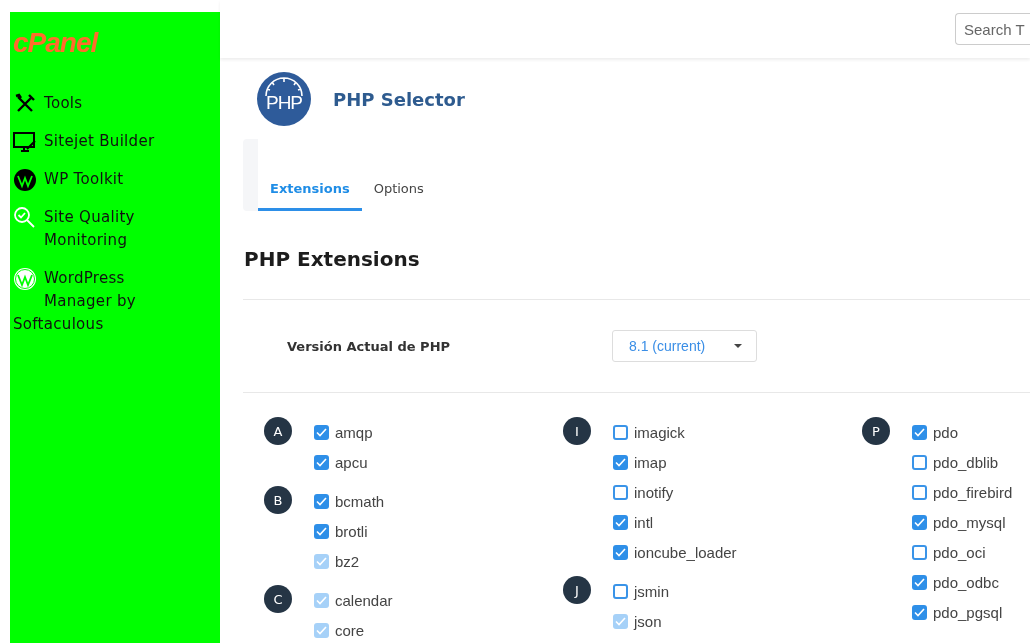 The height and width of the screenshot is (643, 1030). Describe the element at coordinates (659, 432) in the screenshot. I see `extension-name: imagick` at that location.